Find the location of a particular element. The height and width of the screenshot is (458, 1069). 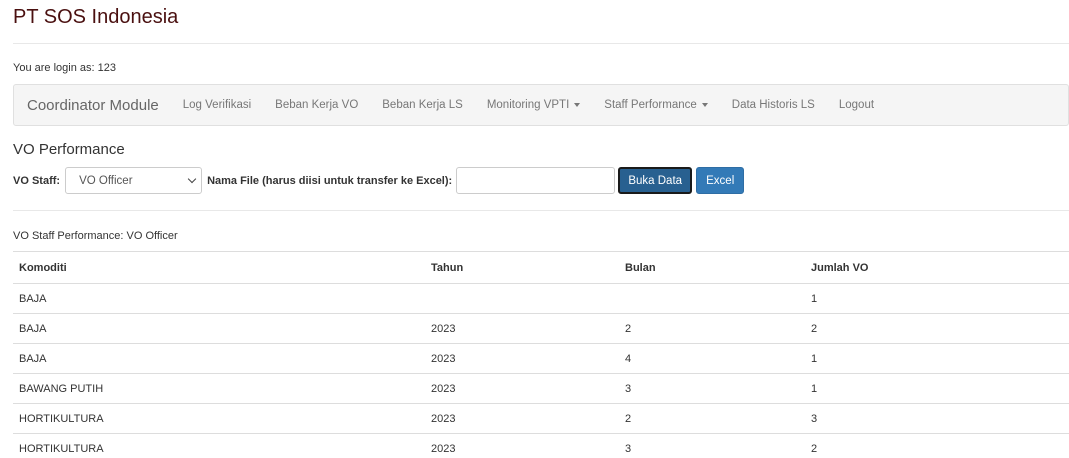

column-header-komoditi: Komoditi is located at coordinates (219, 267).